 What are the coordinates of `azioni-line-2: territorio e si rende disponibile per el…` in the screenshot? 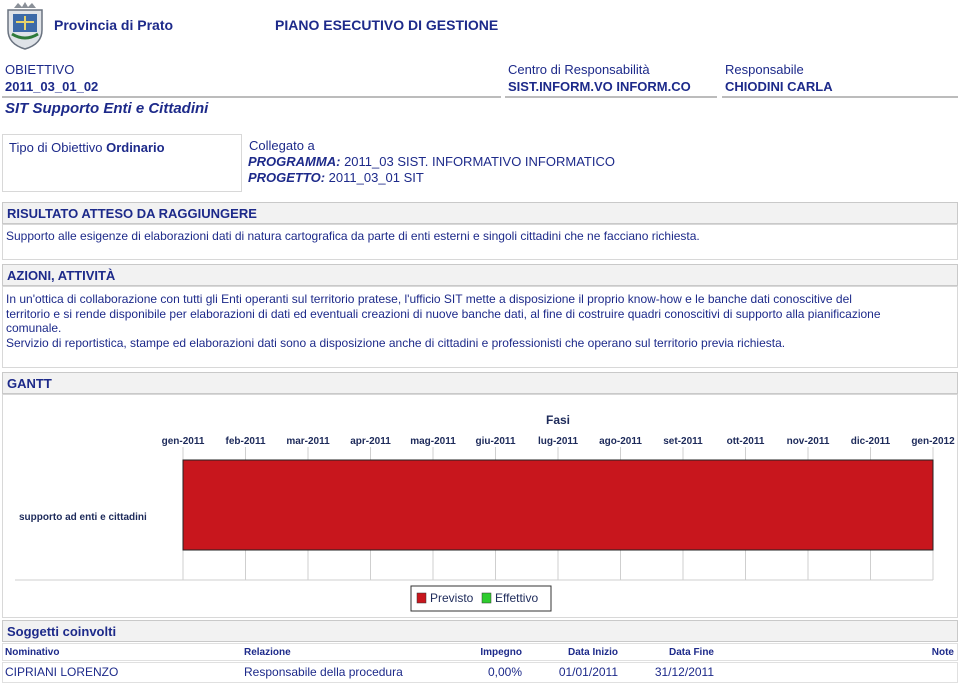 It's located at (443, 313).